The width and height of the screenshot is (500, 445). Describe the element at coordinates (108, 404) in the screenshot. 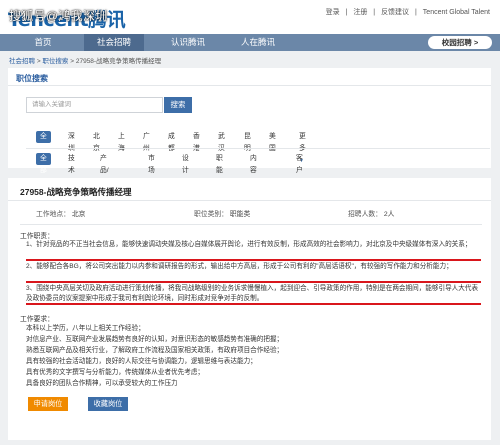

I see `favorite-button: 收藏岗位` at that location.